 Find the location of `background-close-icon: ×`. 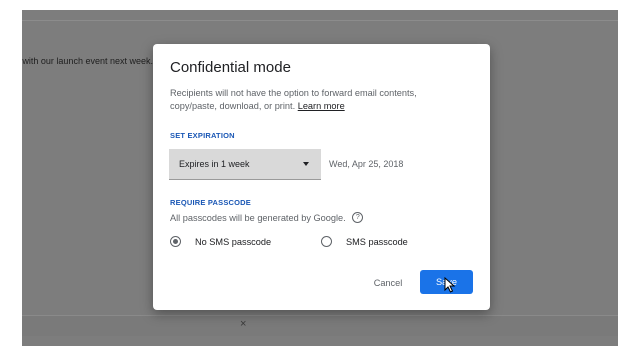

background-close-icon: × is located at coordinates (243, 324).